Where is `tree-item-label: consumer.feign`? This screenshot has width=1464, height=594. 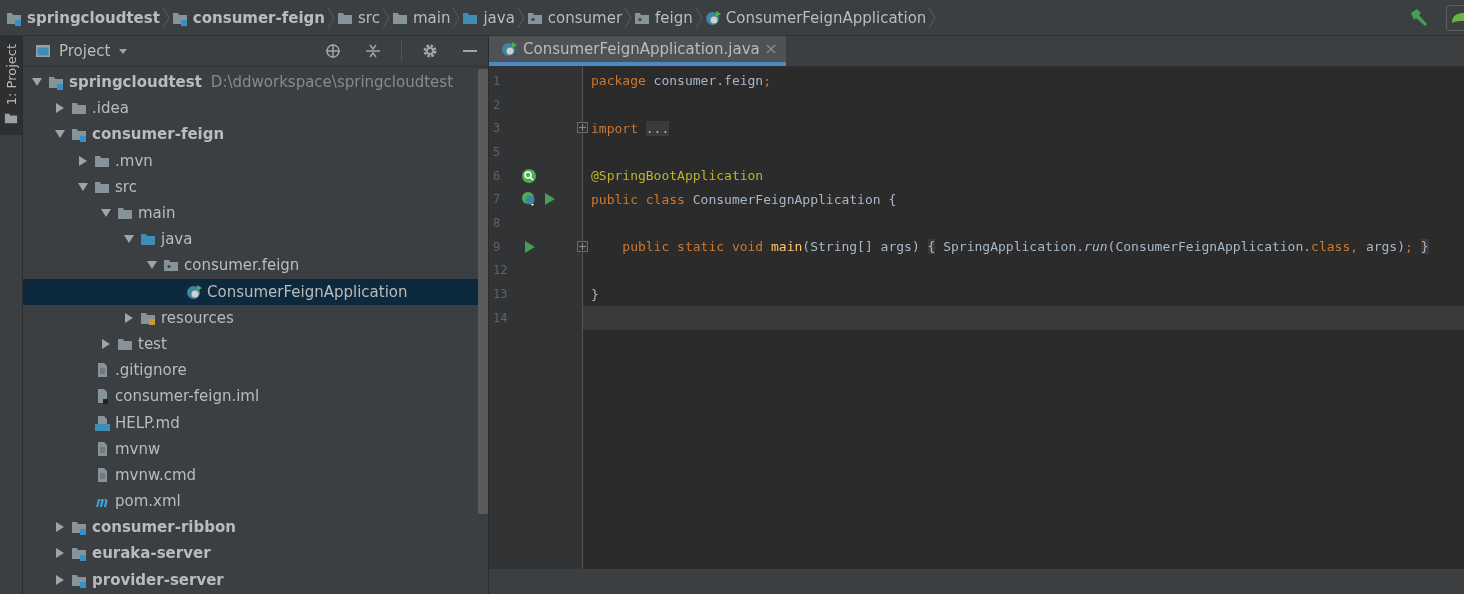 tree-item-label: consumer.feign is located at coordinates (242, 265).